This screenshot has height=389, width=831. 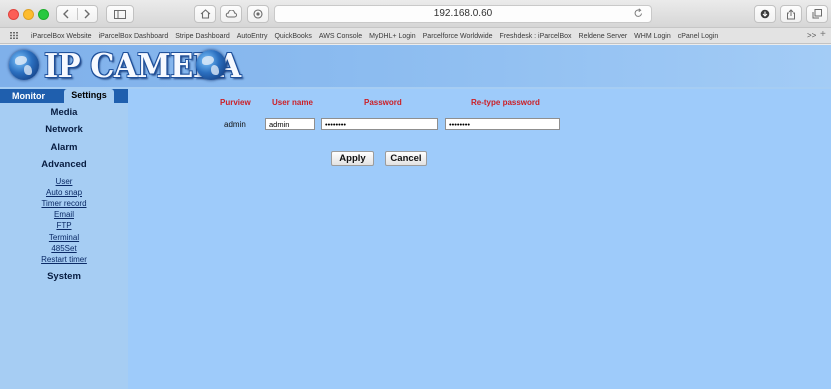 I want to click on submenu-email: Email, so click(x=64, y=214).